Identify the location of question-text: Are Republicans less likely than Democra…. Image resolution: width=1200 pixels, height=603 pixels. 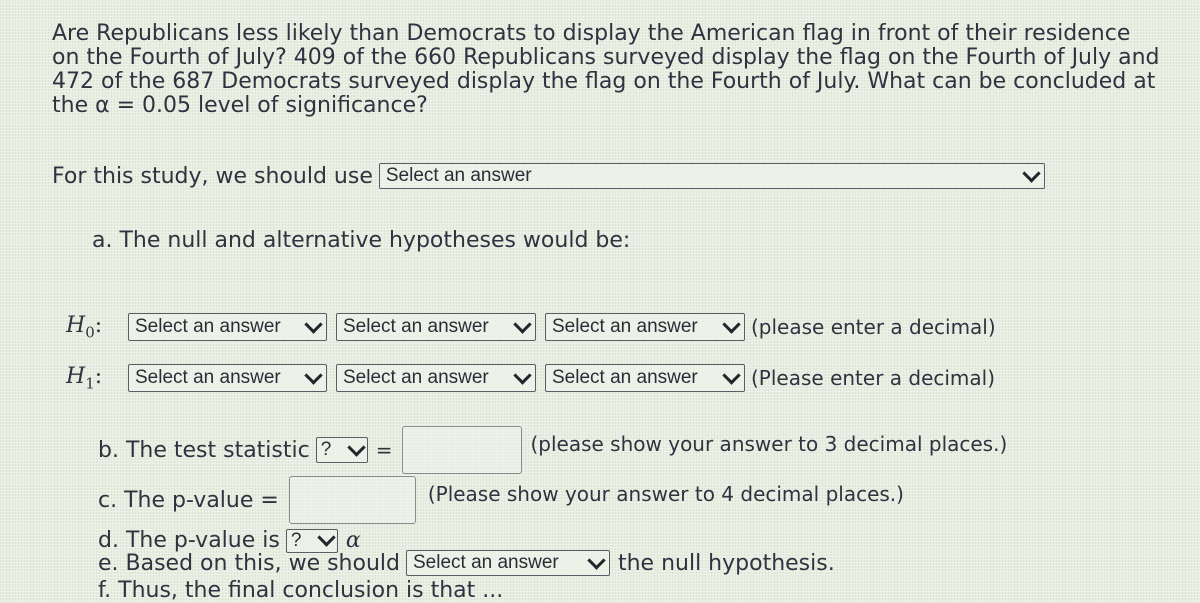
(606, 69).